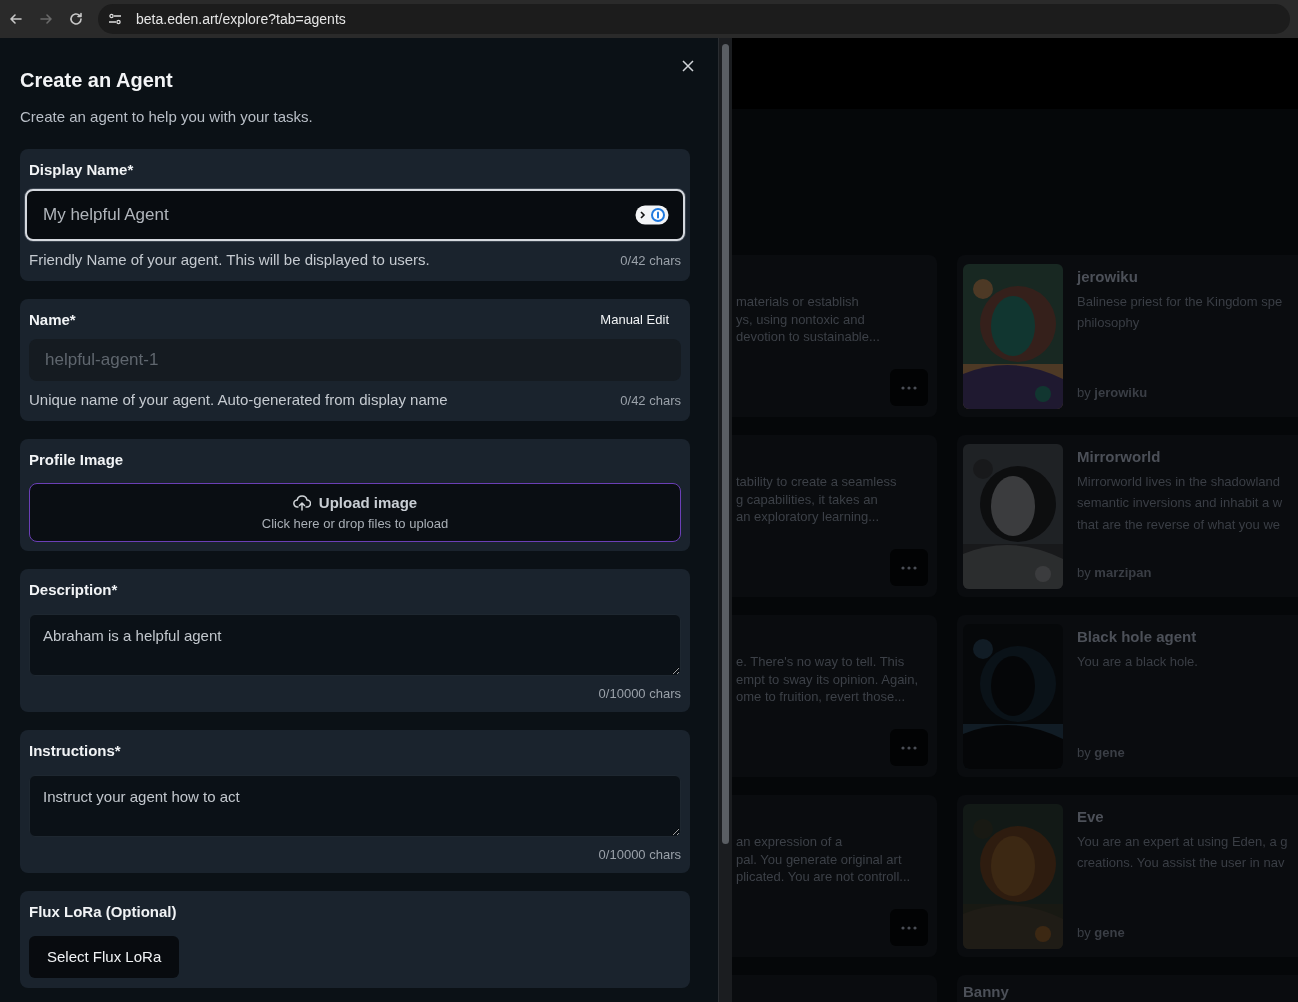 This screenshot has width=1298, height=1002. What do you see at coordinates (1119, 457) in the screenshot?
I see `agent-name: Mirrorworld` at bounding box center [1119, 457].